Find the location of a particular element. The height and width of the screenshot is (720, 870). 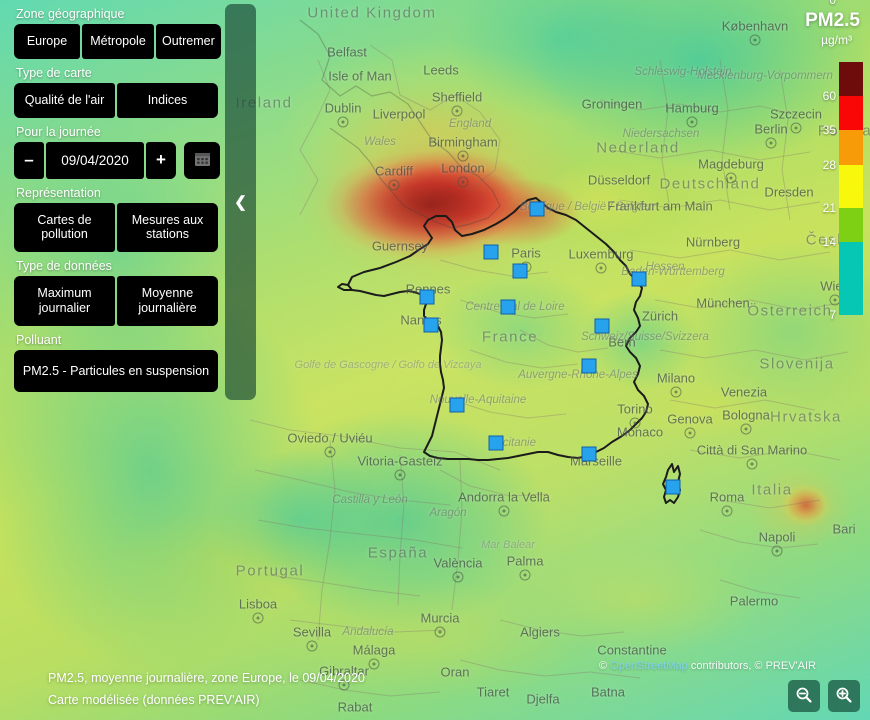

map-type-button-indices: Indices is located at coordinates (167, 100).